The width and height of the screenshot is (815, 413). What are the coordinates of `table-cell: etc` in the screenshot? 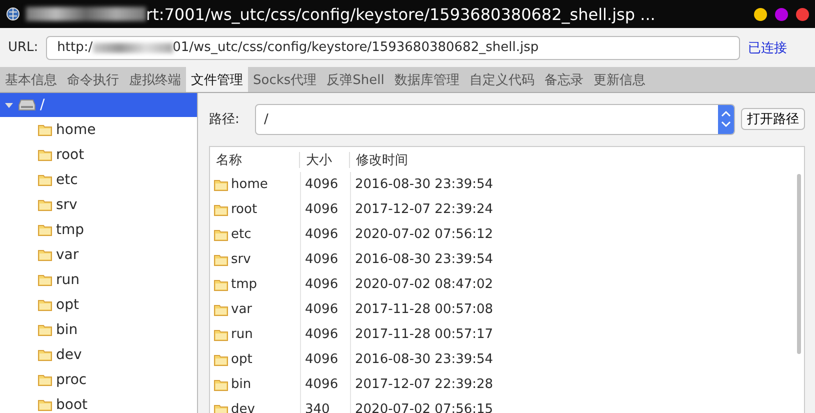 It's located at (255, 234).